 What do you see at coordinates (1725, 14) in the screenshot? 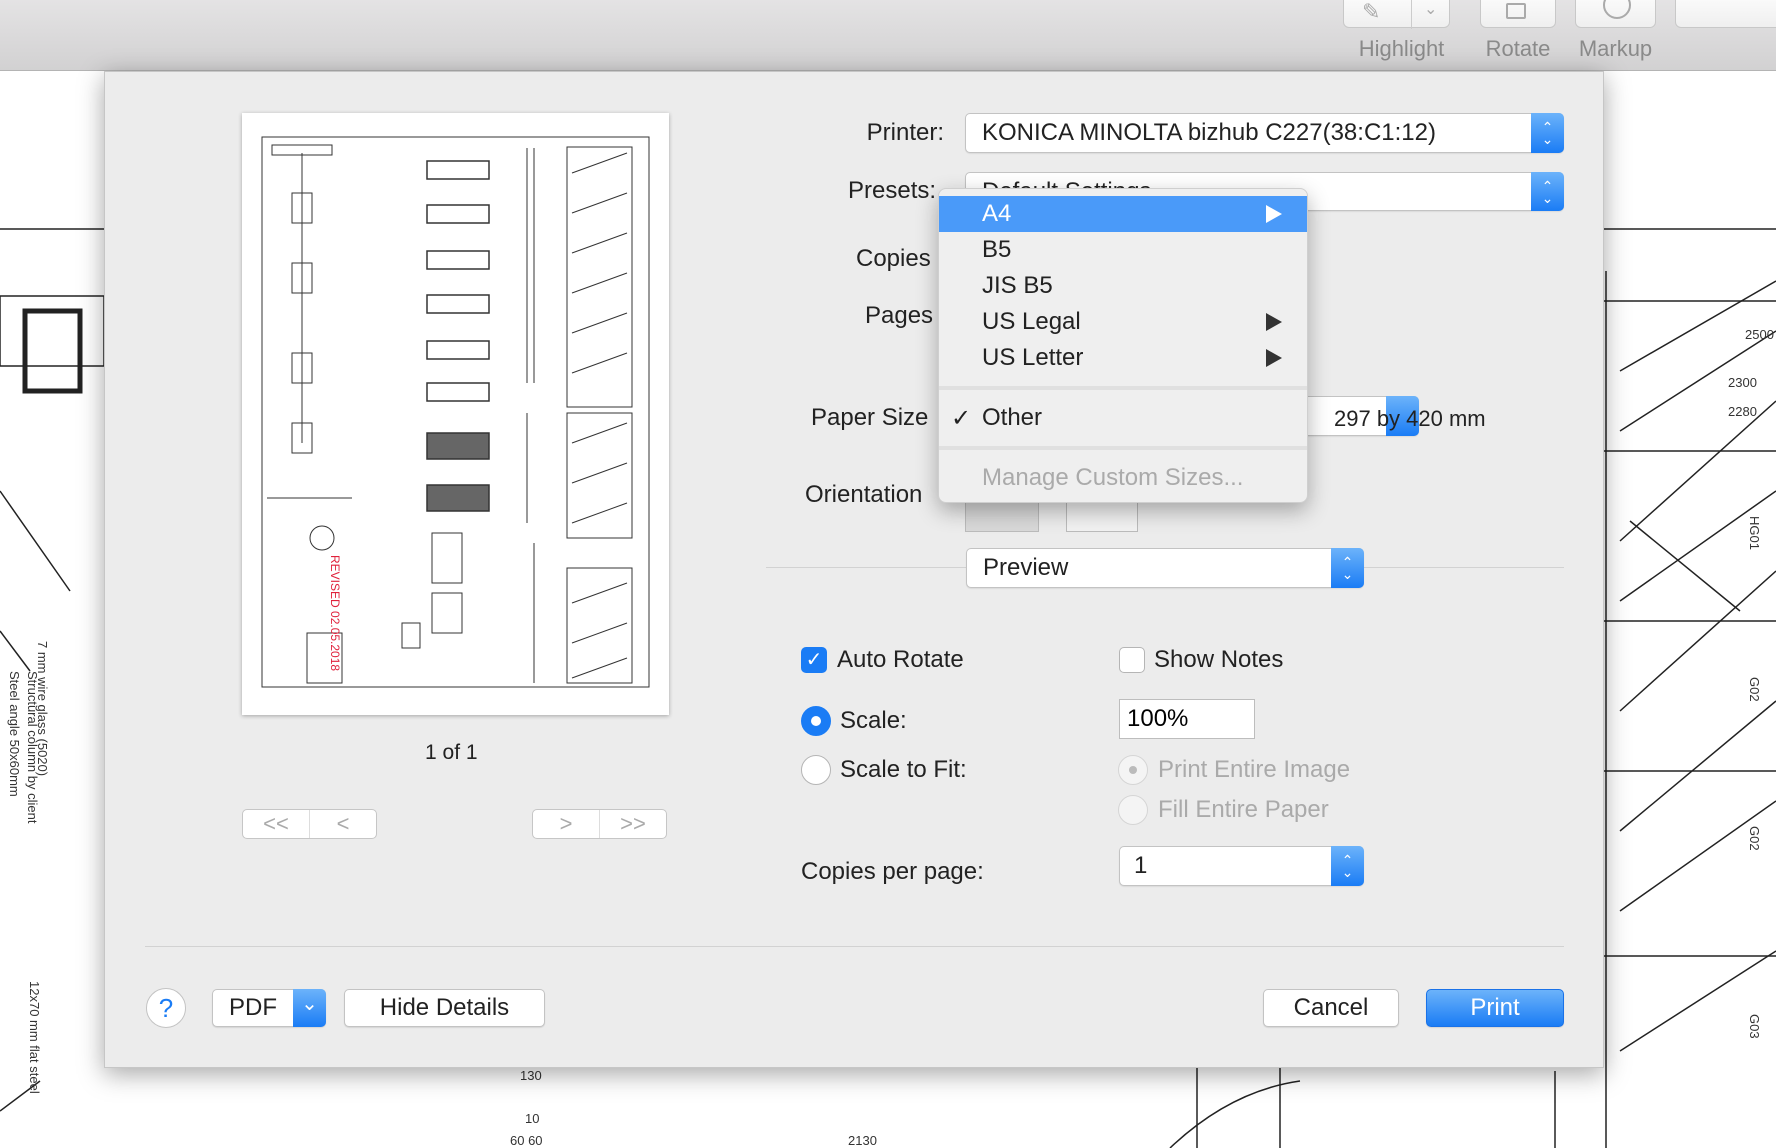
I see `toolbar-button` at bounding box center [1725, 14].